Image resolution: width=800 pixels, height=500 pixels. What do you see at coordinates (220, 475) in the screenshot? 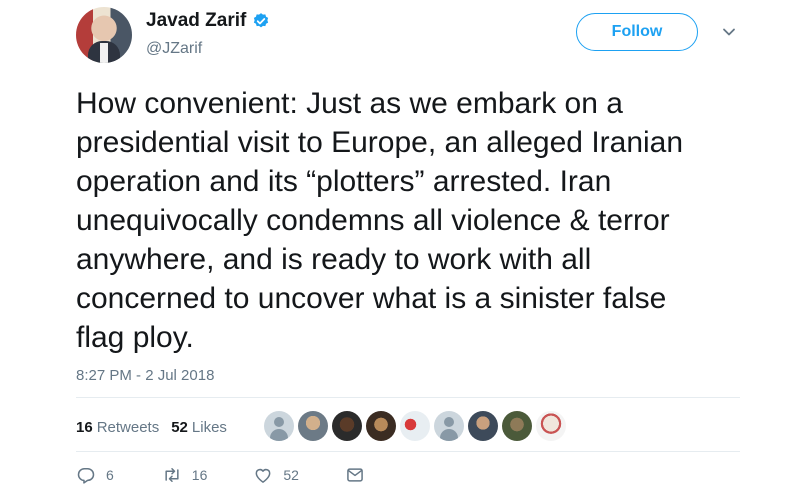
I see `tweet-actions: 6 16 52` at bounding box center [220, 475].